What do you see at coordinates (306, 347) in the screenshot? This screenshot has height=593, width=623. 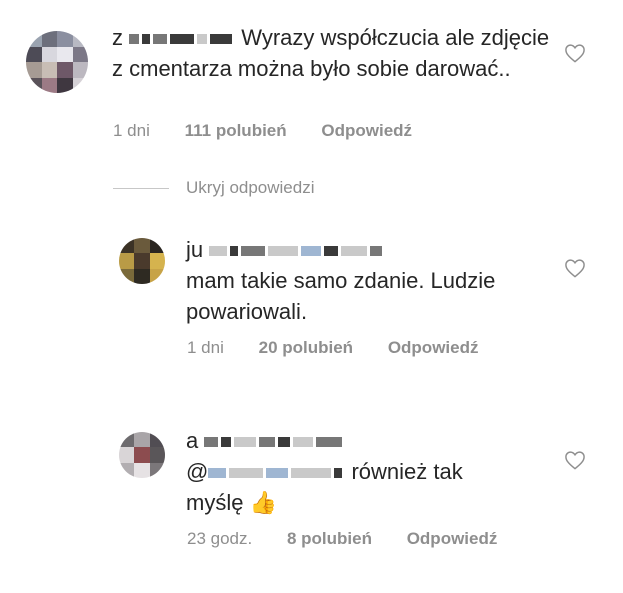 I see `comment-likes: 20 polubień` at bounding box center [306, 347].